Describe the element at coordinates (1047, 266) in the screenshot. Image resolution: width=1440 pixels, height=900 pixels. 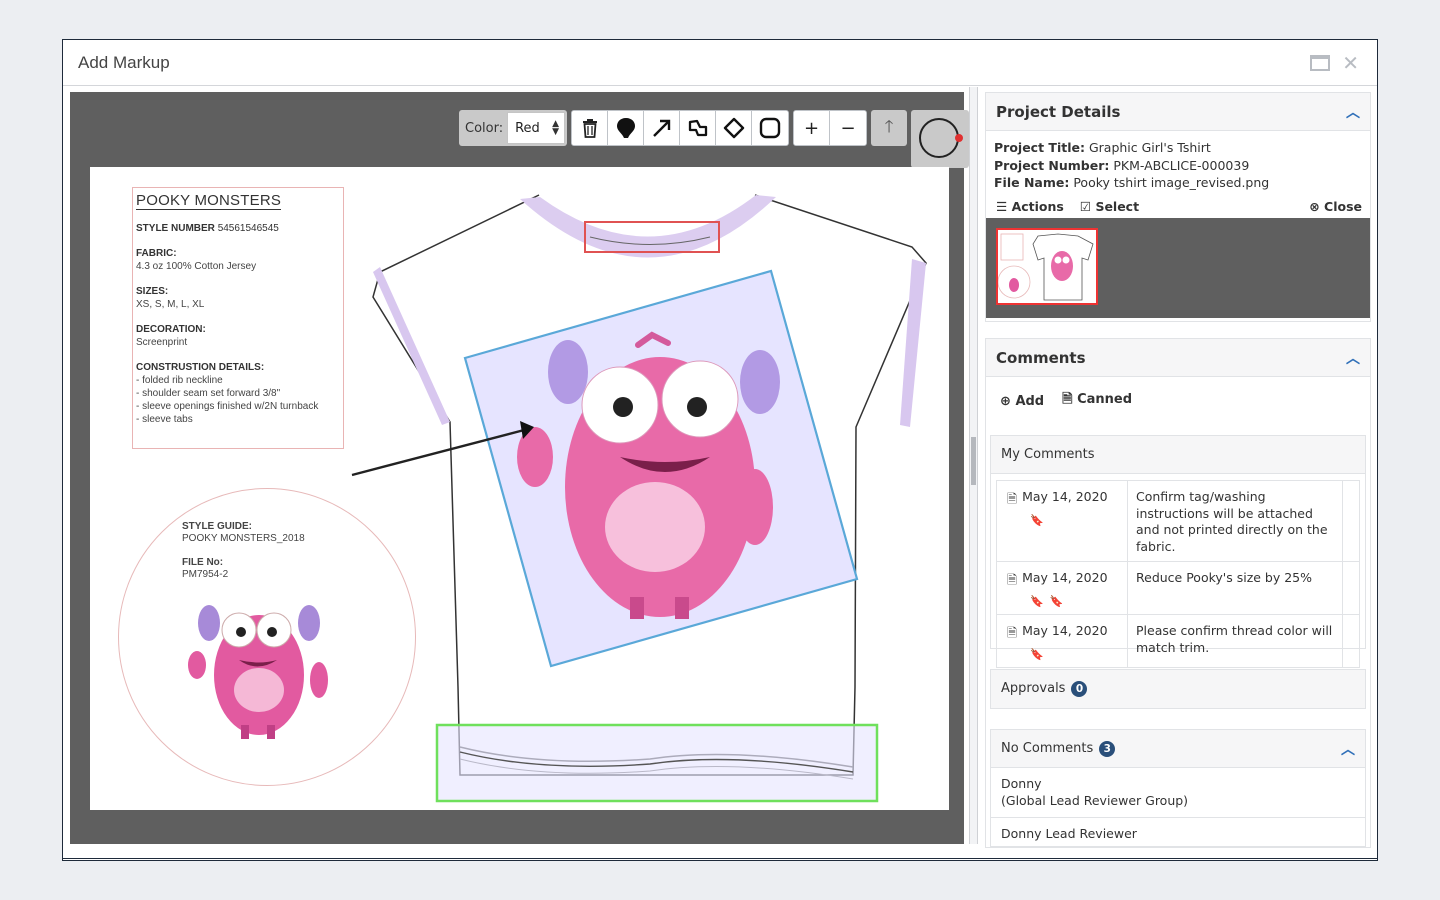
I see `image-thumbnail` at that location.